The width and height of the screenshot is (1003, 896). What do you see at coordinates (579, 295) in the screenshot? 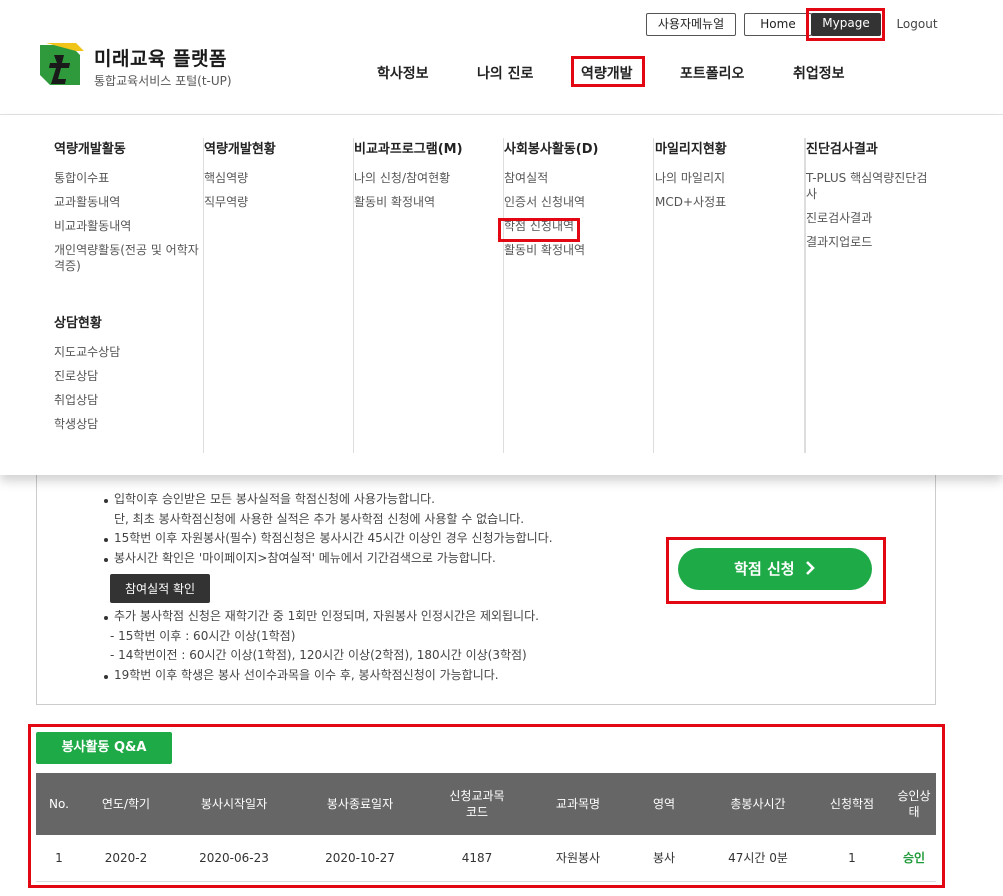
I see `menu-col-volunteer: 사회봉사활동(D) 참여실적 인증서 신청내역 학점 신청내역 활동비 확정내역` at bounding box center [579, 295].